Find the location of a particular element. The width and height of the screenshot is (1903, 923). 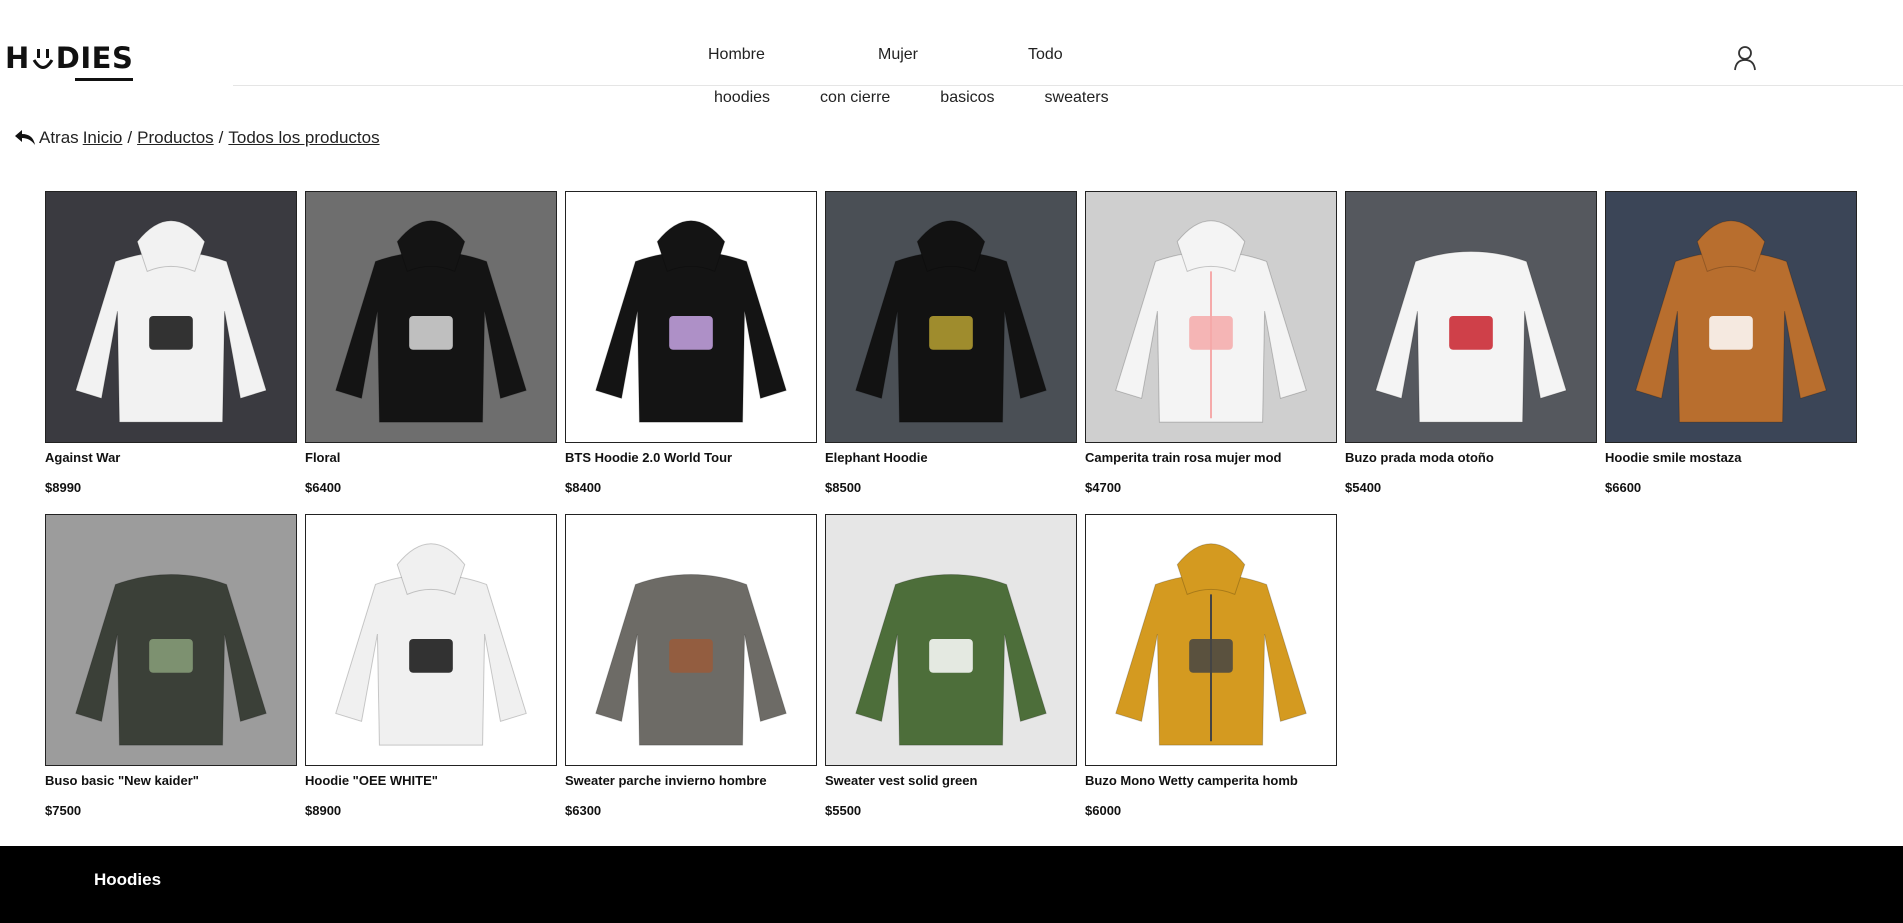

nav-item-todo: Todo is located at coordinates (1045, 55).